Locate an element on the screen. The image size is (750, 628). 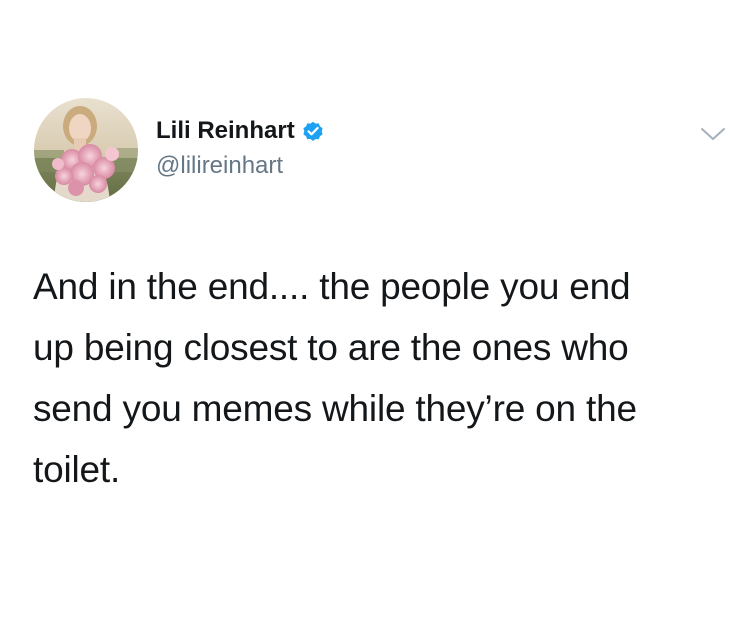
chevron-down-icon is located at coordinates (713, 134).